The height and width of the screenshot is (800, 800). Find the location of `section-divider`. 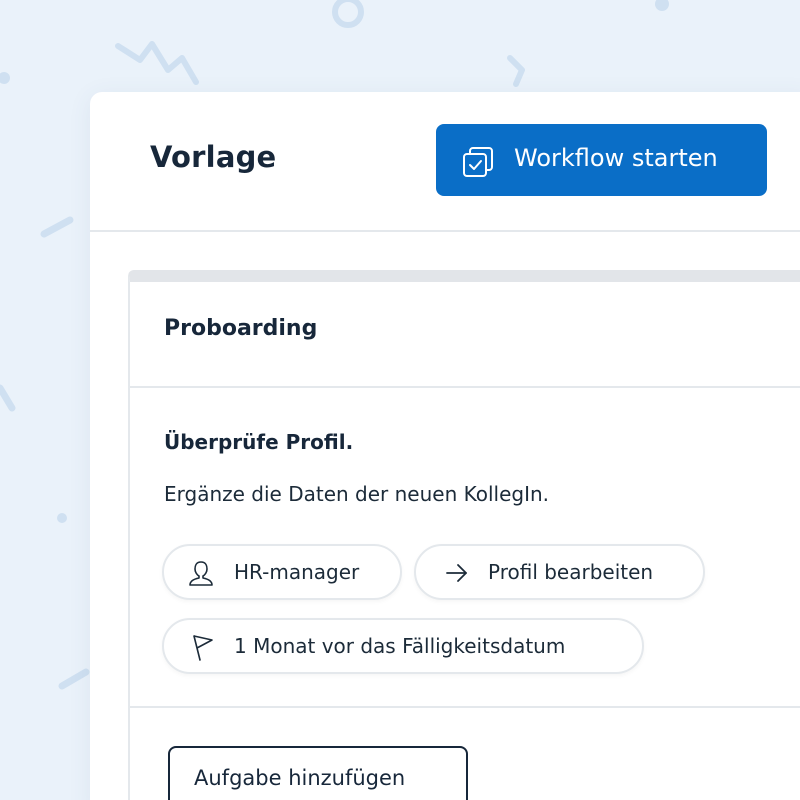

section-divider is located at coordinates (465, 387).